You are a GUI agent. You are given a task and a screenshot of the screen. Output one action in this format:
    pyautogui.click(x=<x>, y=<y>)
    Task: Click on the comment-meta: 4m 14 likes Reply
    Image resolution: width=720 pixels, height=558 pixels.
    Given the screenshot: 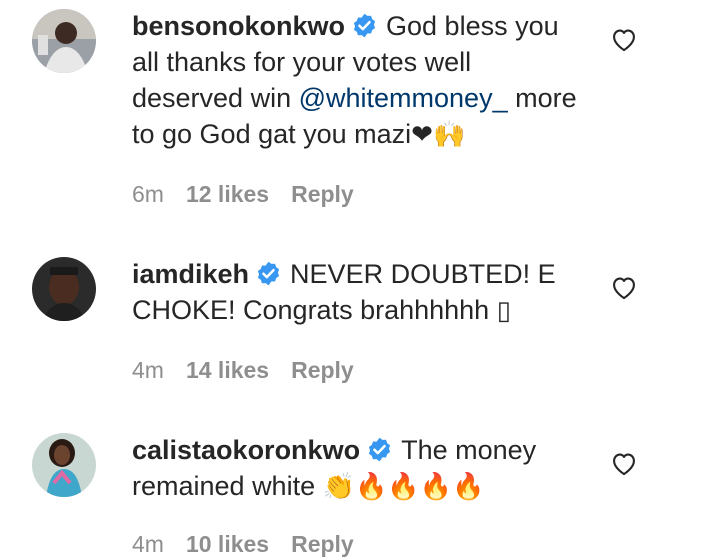 What is the action you would take?
    pyautogui.click(x=254, y=370)
    